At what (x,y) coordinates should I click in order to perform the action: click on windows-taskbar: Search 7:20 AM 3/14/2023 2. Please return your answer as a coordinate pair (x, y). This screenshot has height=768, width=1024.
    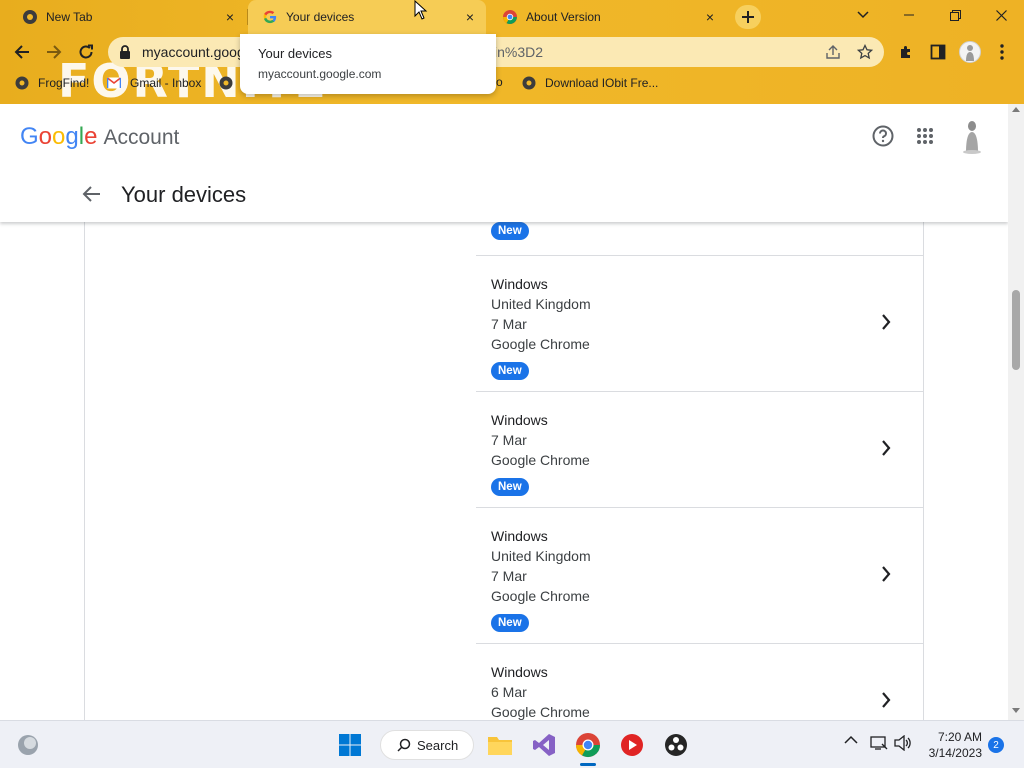
    Looking at the image, I should click on (512, 744).